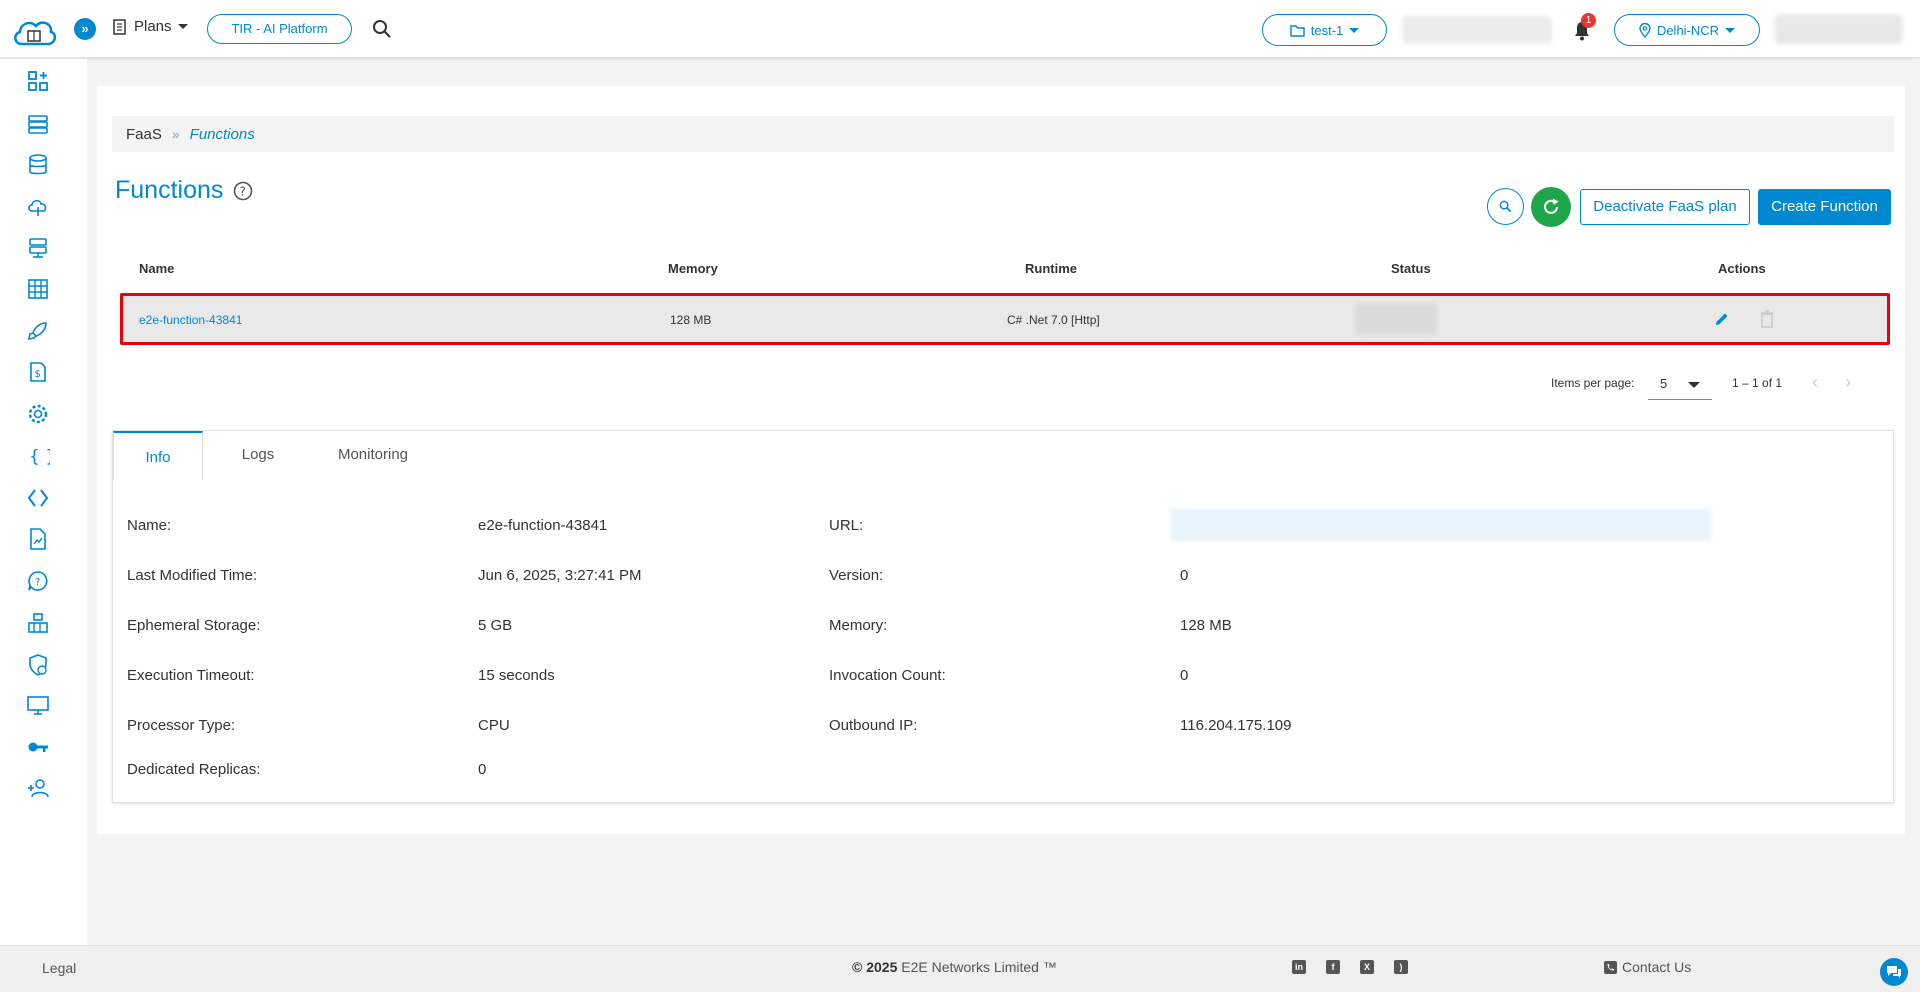 This screenshot has height=992, width=1920. Describe the element at coordinates (1206, 625) in the screenshot. I see `info-value-memory: 128 MB` at that location.